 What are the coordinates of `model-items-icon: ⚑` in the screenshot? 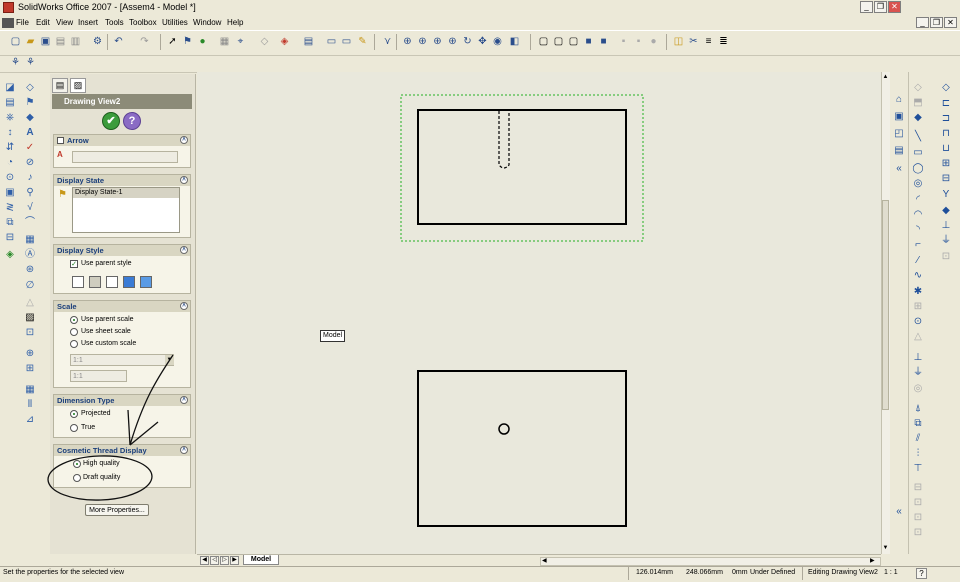 It's located at (30, 103).